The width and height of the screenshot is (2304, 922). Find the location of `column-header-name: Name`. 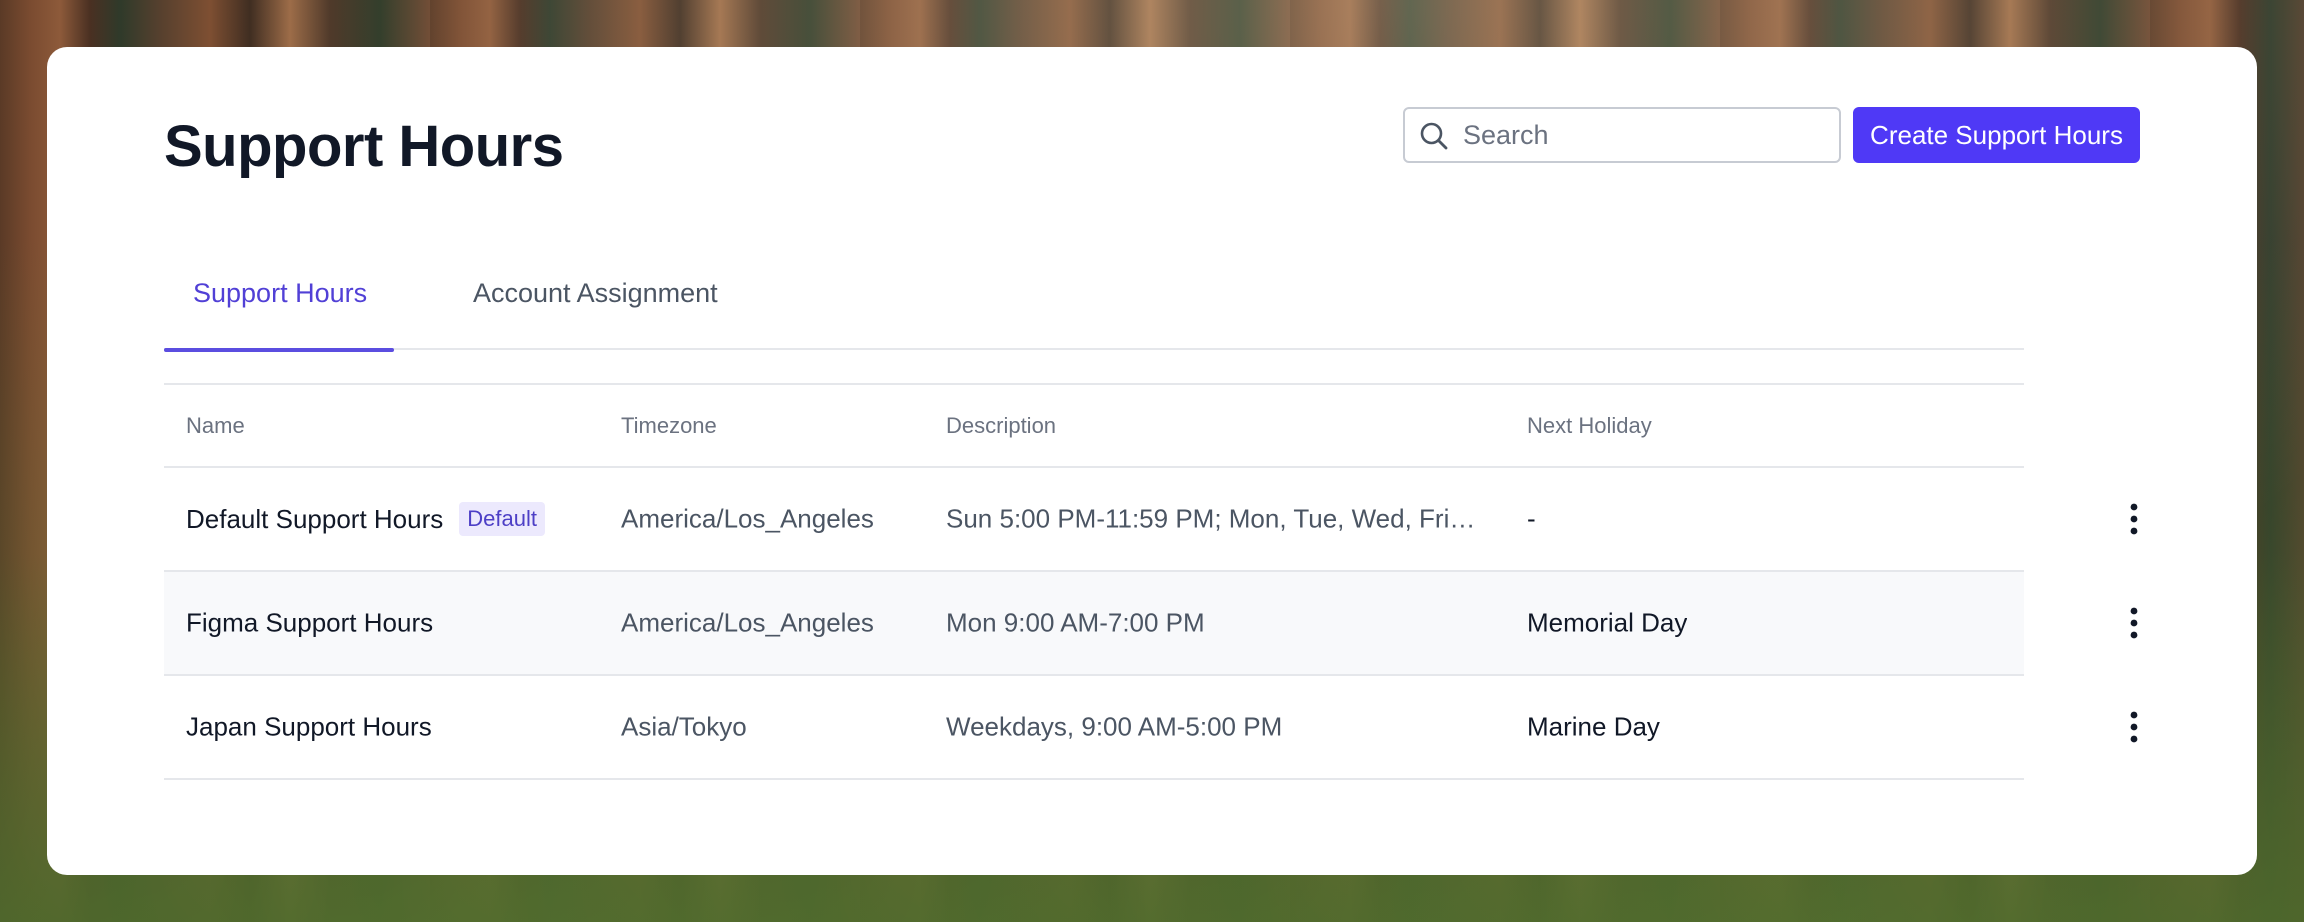

column-header-name: Name is located at coordinates (215, 426).